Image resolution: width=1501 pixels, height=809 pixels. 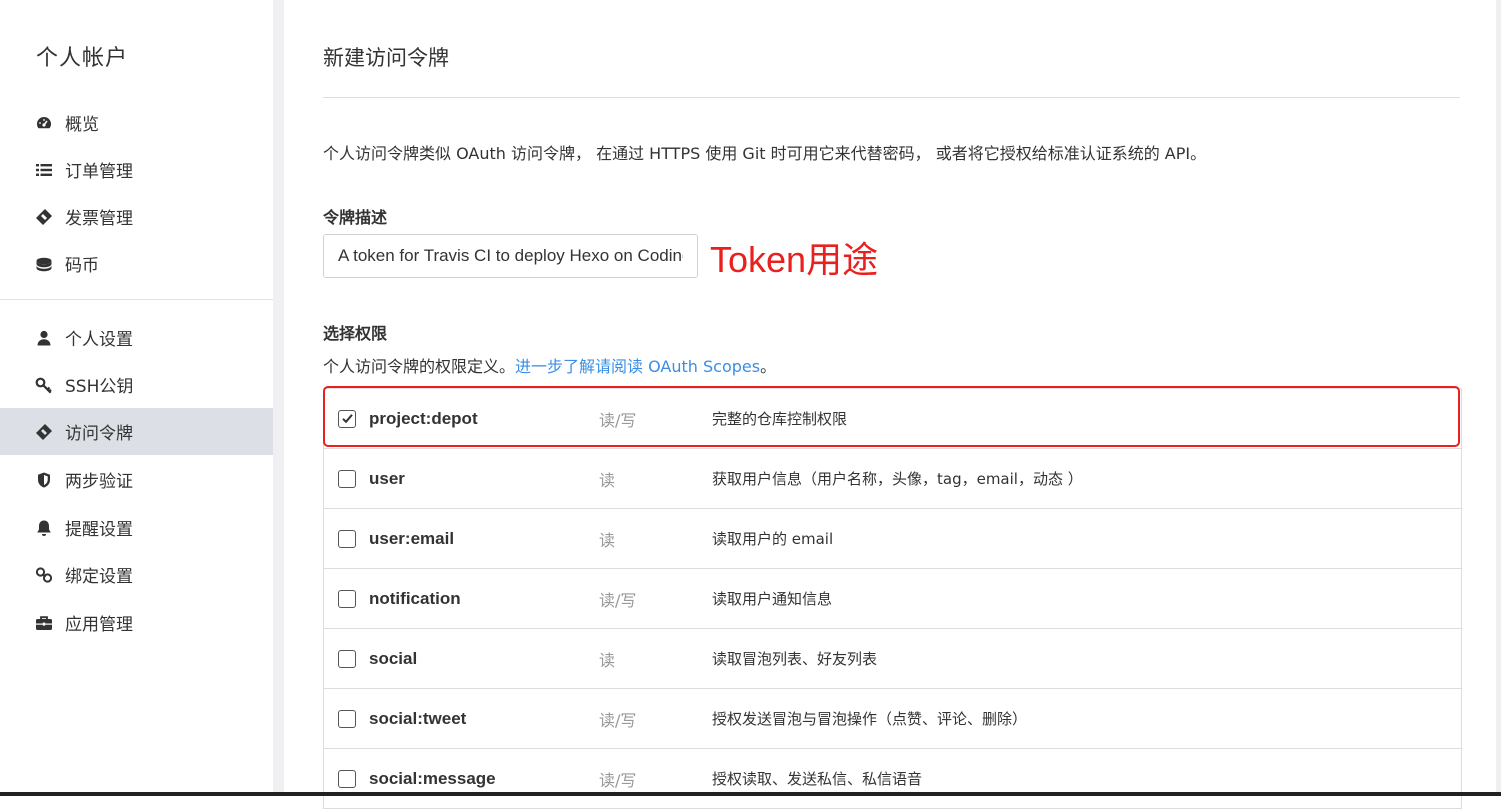 I want to click on sidebar-item-label: 码币, so click(x=82, y=266).